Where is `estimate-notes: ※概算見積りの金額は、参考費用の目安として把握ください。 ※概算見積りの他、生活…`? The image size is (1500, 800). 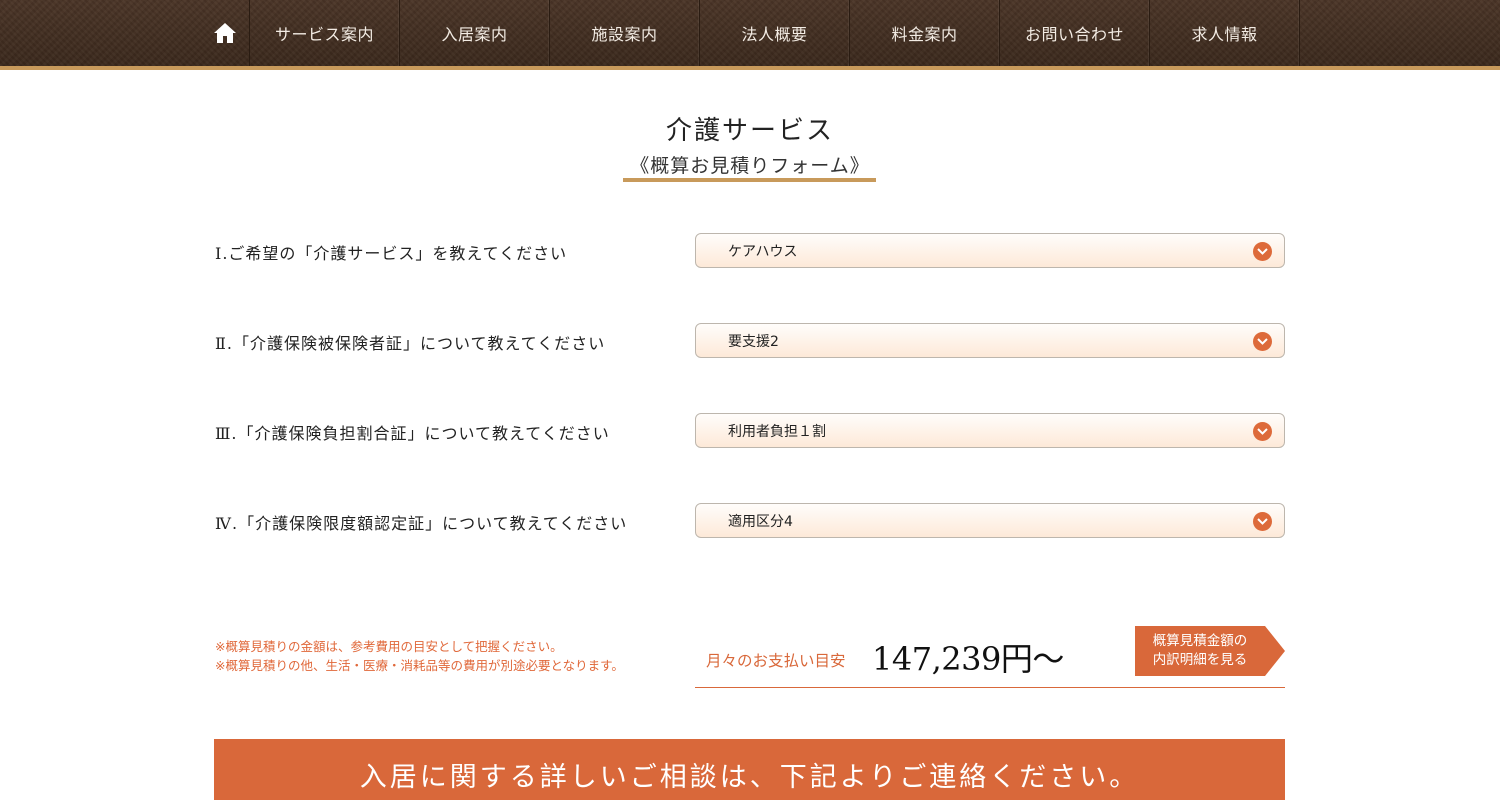 estimate-notes: ※概算見積りの金額は、参考費用の目安として把握ください。 ※概算見積りの他、生活… is located at coordinates (419, 656).